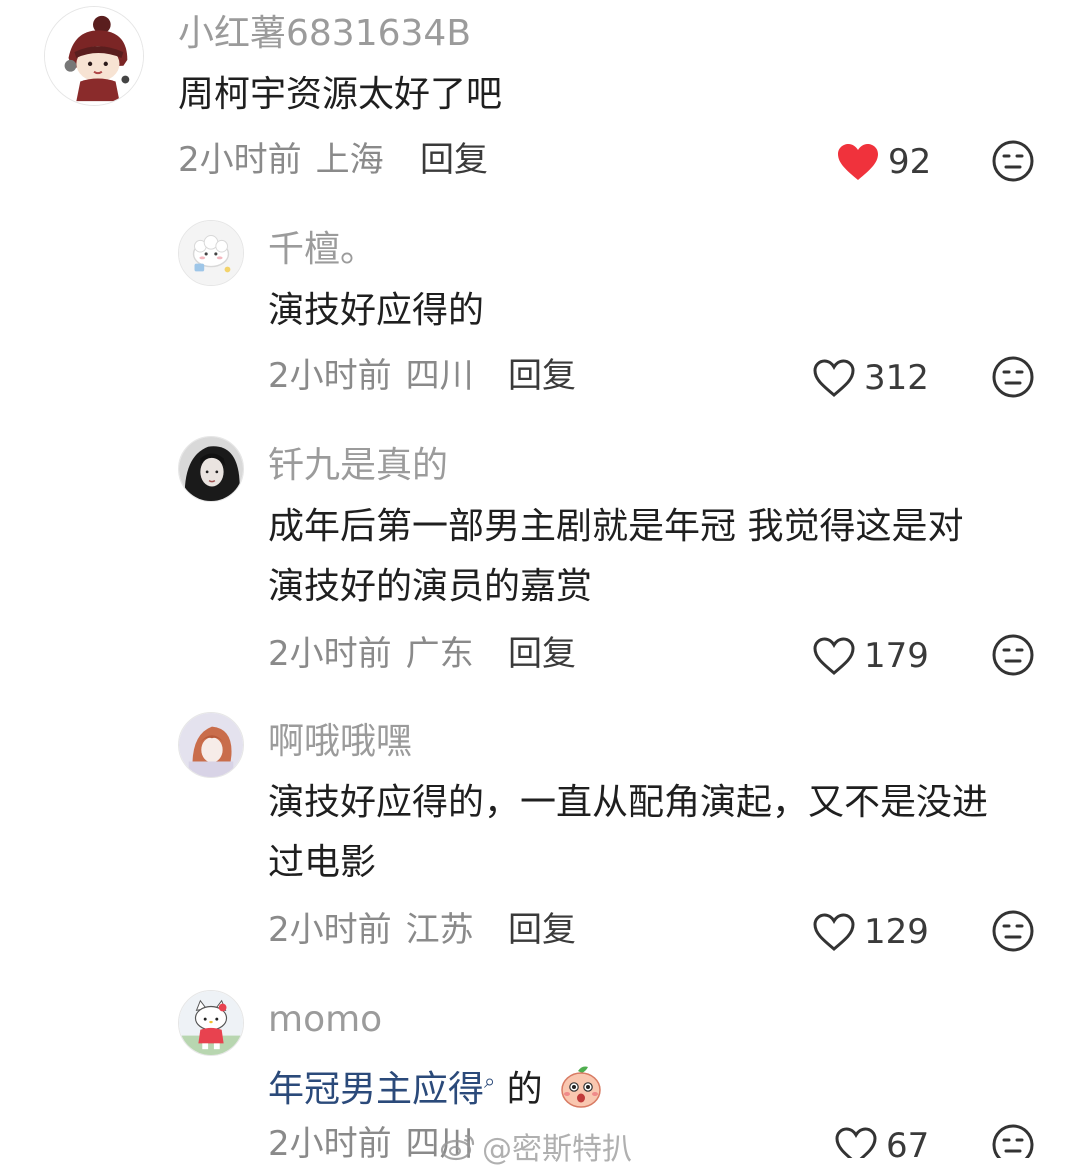 The height and width of the screenshot is (1174, 1080). Describe the element at coordinates (896, 656) in the screenshot. I see `like-count: 179` at that location.